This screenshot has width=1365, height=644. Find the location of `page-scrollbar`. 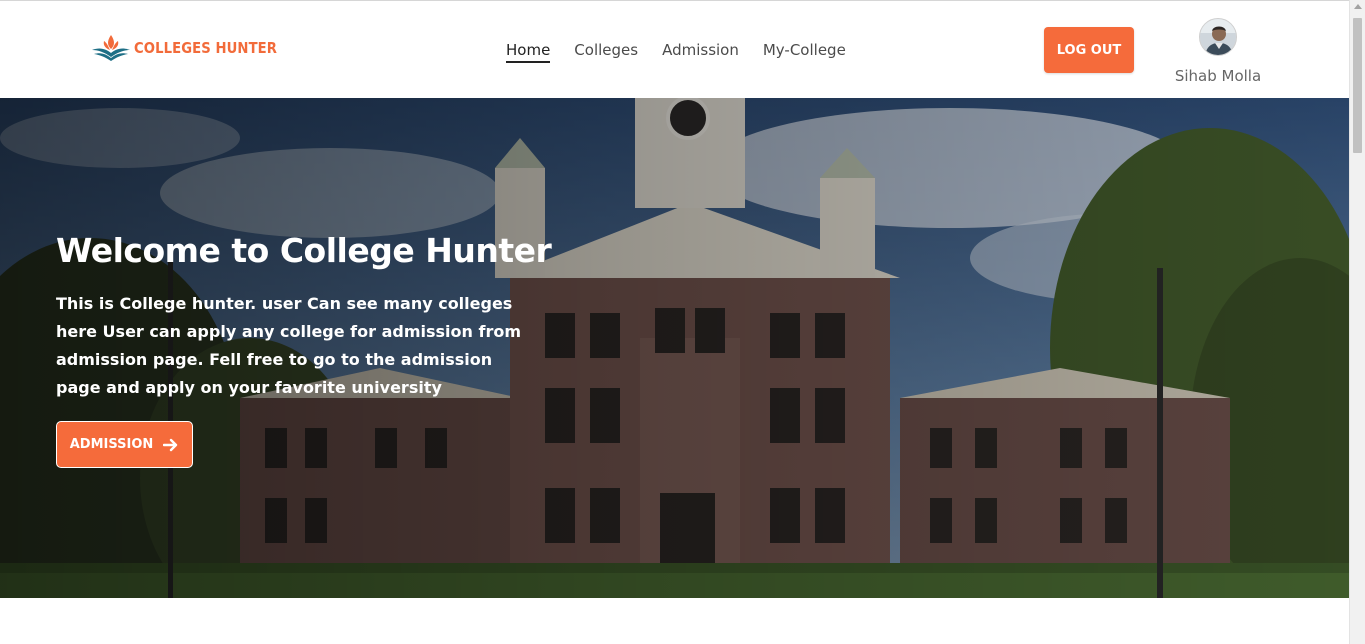

page-scrollbar is located at coordinates (1357, 322).